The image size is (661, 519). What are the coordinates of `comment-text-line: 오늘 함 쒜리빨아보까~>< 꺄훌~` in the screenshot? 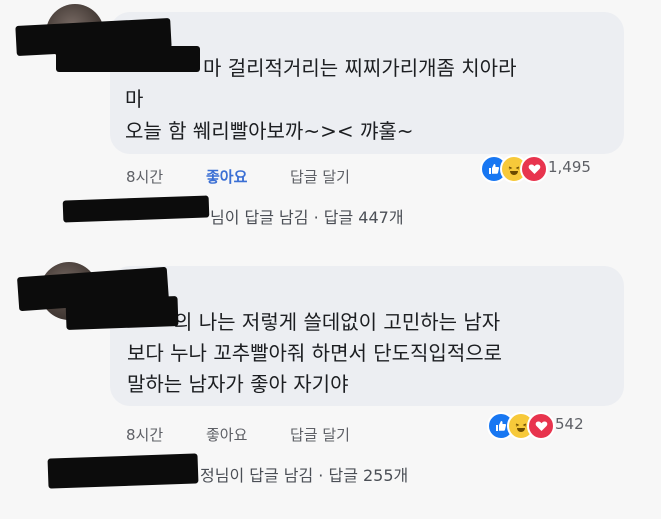 It's located at (269, 131).